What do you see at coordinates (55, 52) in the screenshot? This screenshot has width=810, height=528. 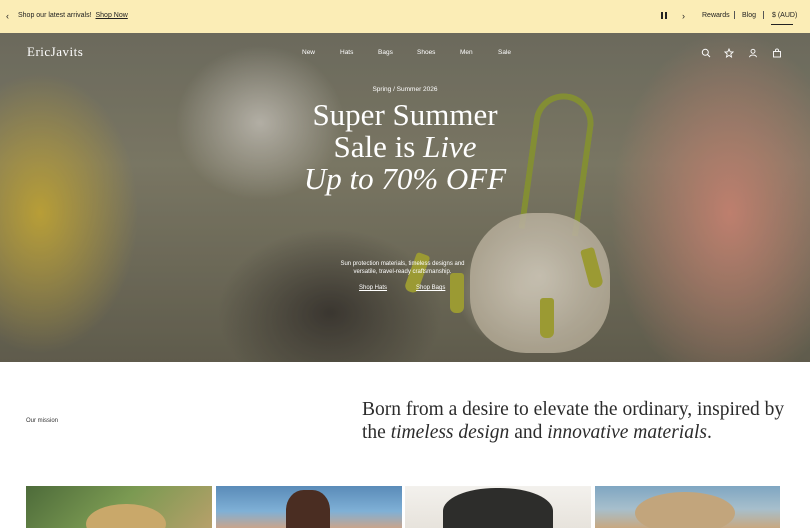 I see `brand-logo: EricJavits` at bounding box center [55, 52].